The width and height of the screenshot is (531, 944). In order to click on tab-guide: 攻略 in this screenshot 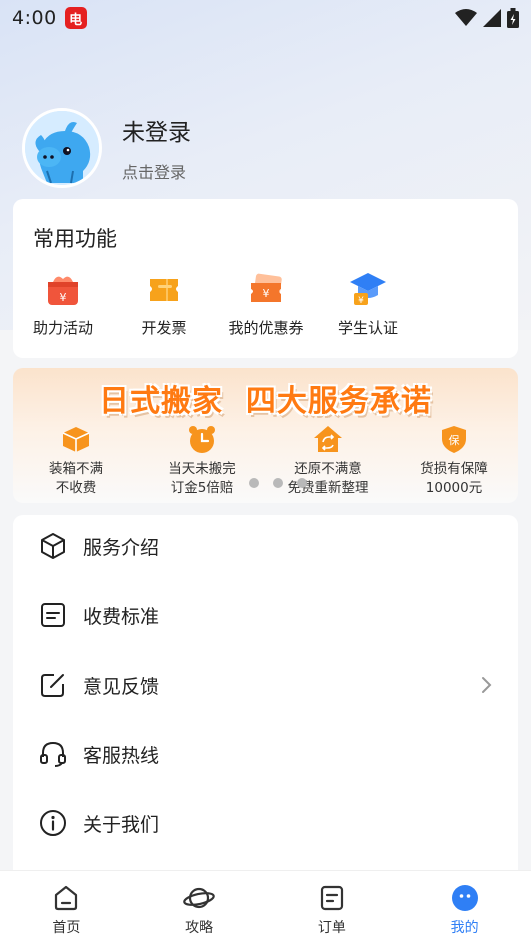, I will do `click(199, 907)`.